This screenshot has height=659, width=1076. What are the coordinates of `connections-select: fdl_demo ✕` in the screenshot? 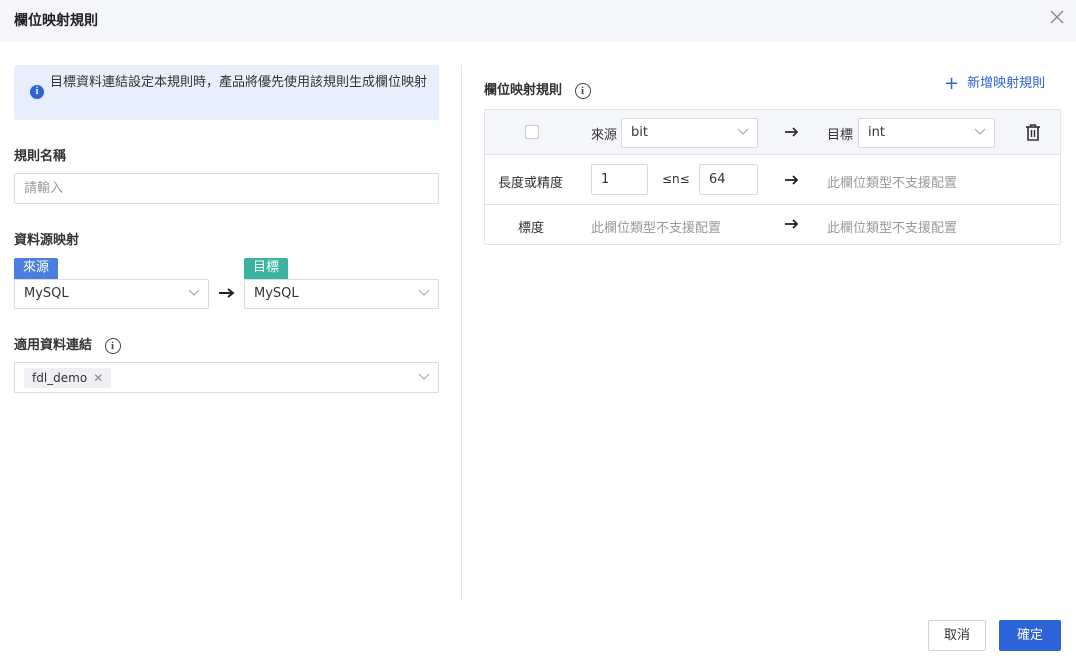 It's located at (226, 377).